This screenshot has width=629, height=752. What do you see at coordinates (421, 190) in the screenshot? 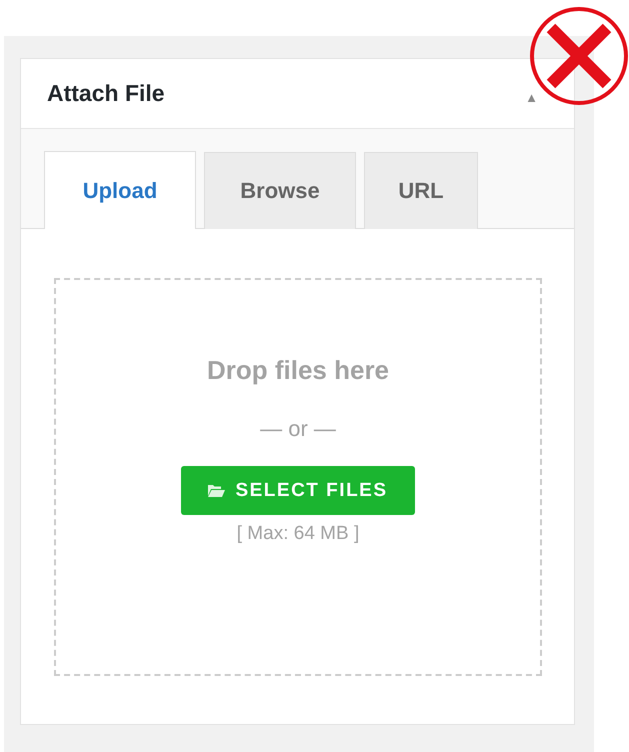
I see `tab: URL` at bounding box center [421, 190].